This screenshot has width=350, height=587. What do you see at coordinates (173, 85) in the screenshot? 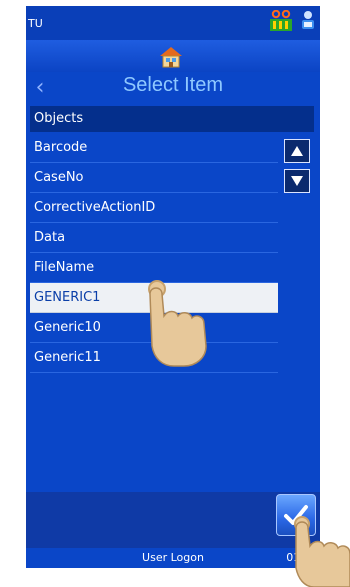
I see `page-title: Select Item` at bounding box center [173, 85].